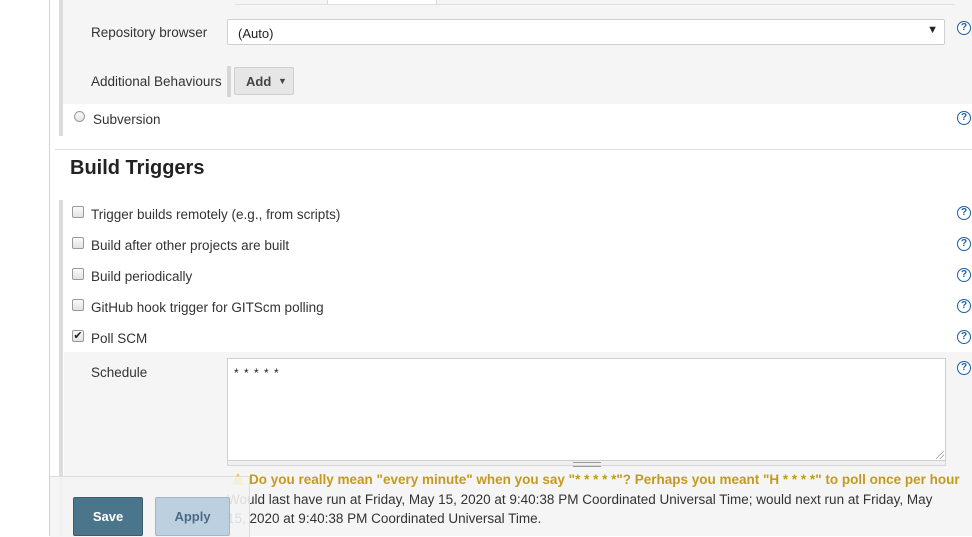  What do you see at coordinates (932, 30) in the screenshot?
I see `dropdown-arrow-icon: ▼` at bounding box center [932, 30].